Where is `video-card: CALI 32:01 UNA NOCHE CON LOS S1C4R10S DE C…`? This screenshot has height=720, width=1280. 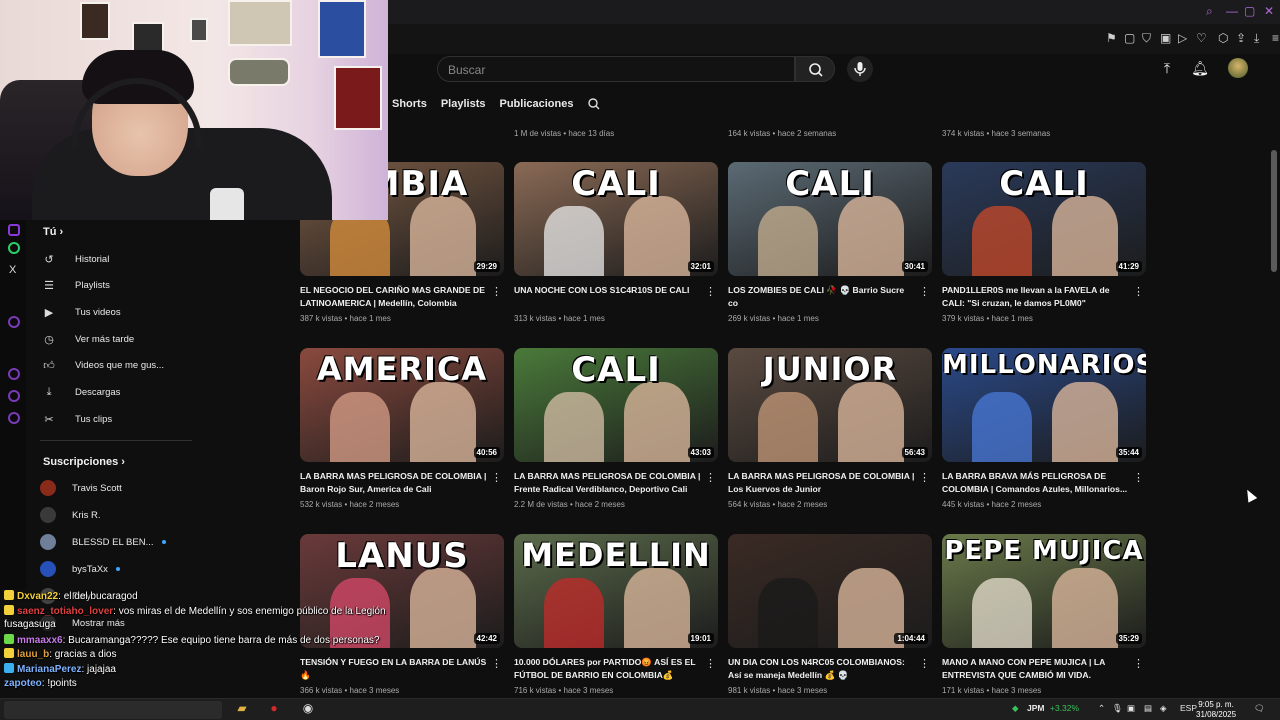 video-card: CALI 32:01 UNA NOCHE CON LOS S1C4R10S DE C… is located at coordinates (616, 242).